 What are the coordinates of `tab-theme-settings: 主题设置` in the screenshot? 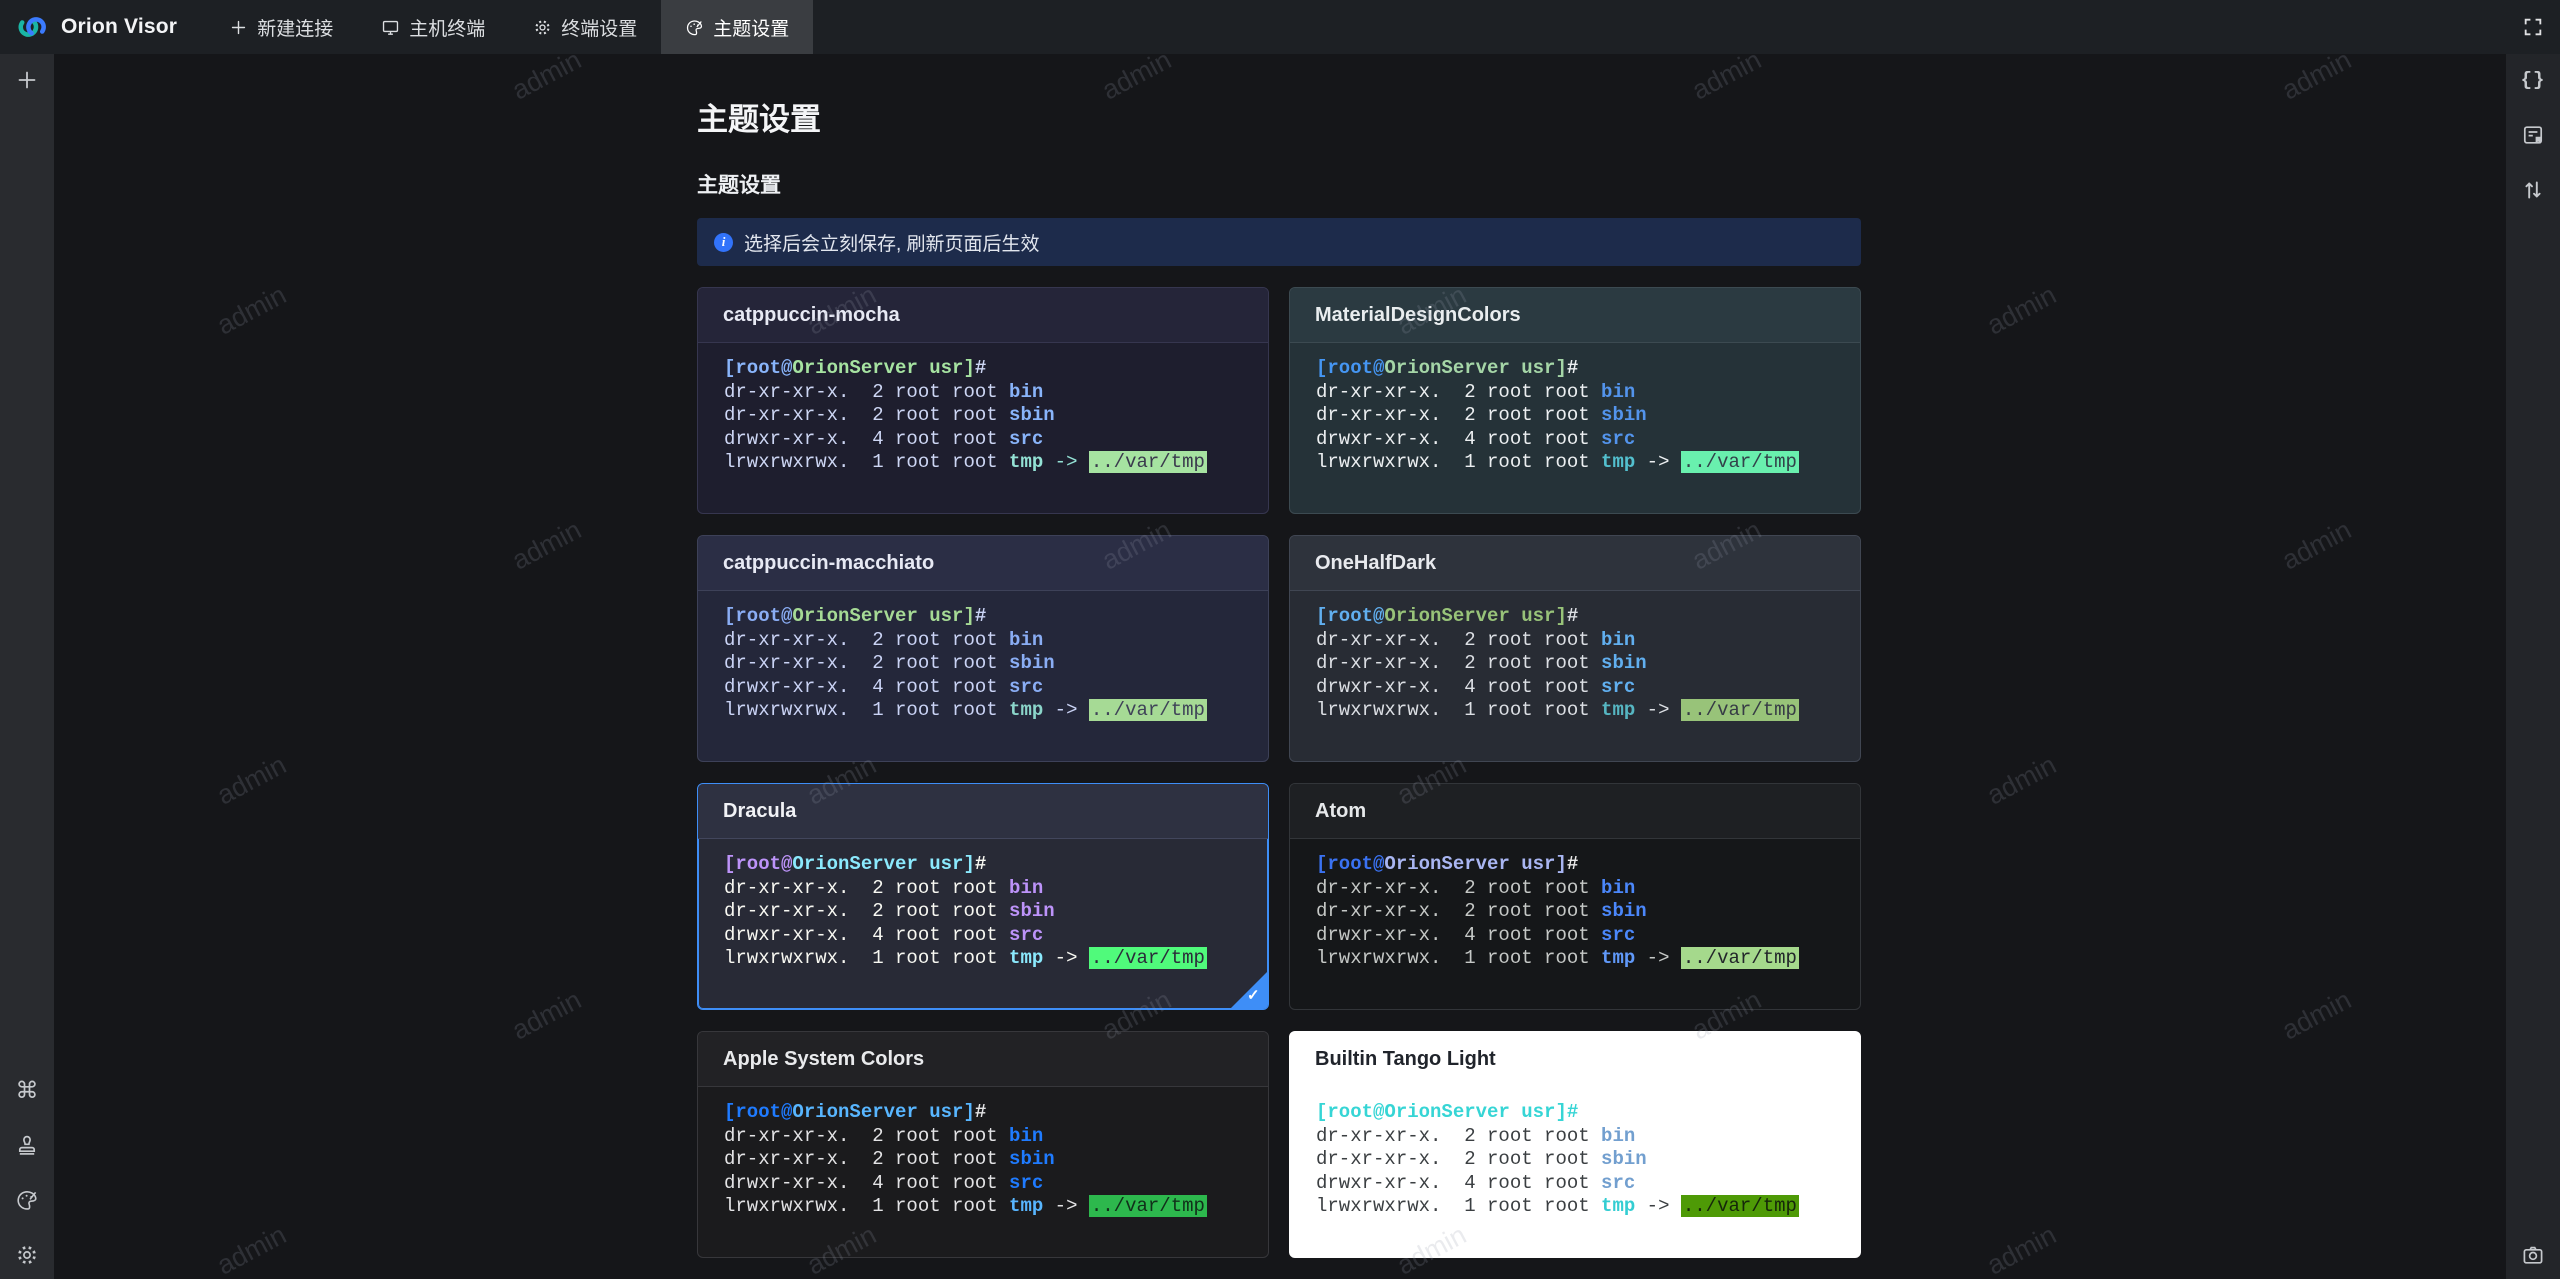 It's located at (737, 27).